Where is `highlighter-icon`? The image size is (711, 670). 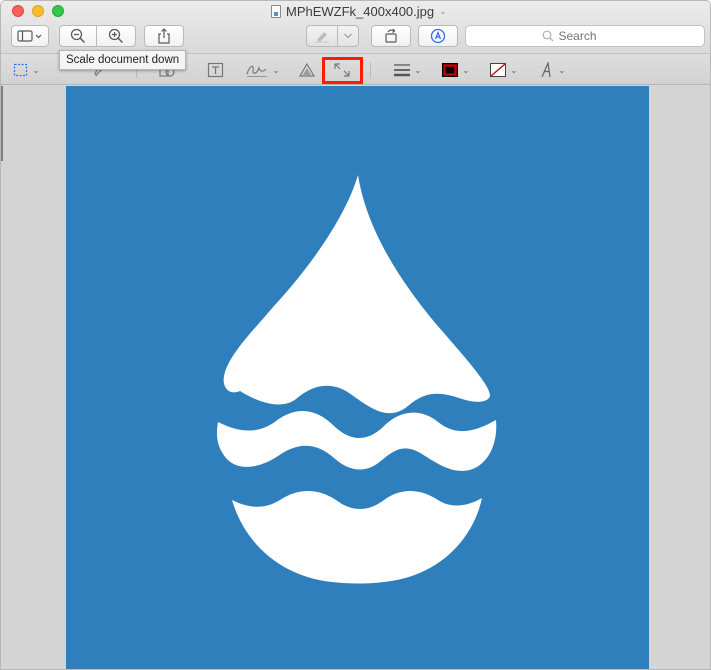 highlighter-icon is located at coordinates (322, 37).